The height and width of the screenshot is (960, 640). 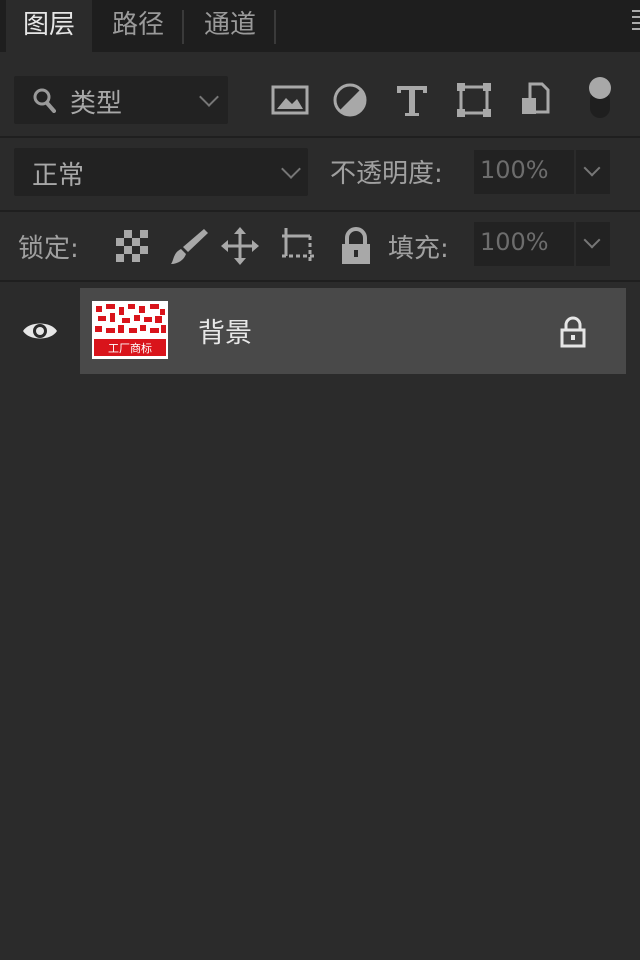 What do you see at coordinates (536, 100) in the screenshot?
I see `smart-object-filter-icon` at bounding box center [536, 100].